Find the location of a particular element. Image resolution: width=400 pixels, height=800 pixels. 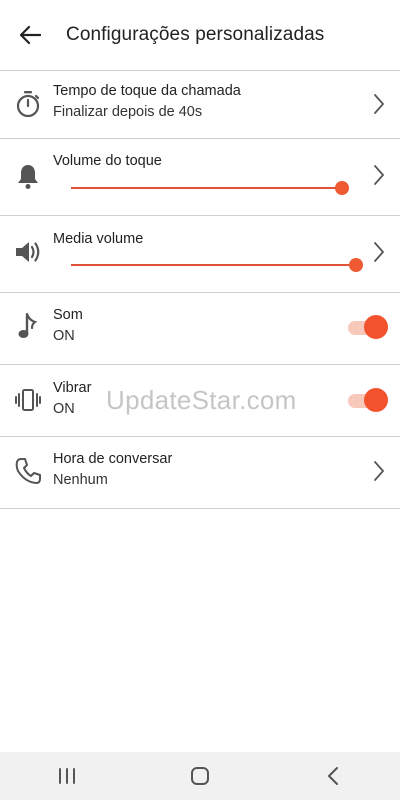

talk-time-label: Hora de conversar is located at coordinates (113, 459).